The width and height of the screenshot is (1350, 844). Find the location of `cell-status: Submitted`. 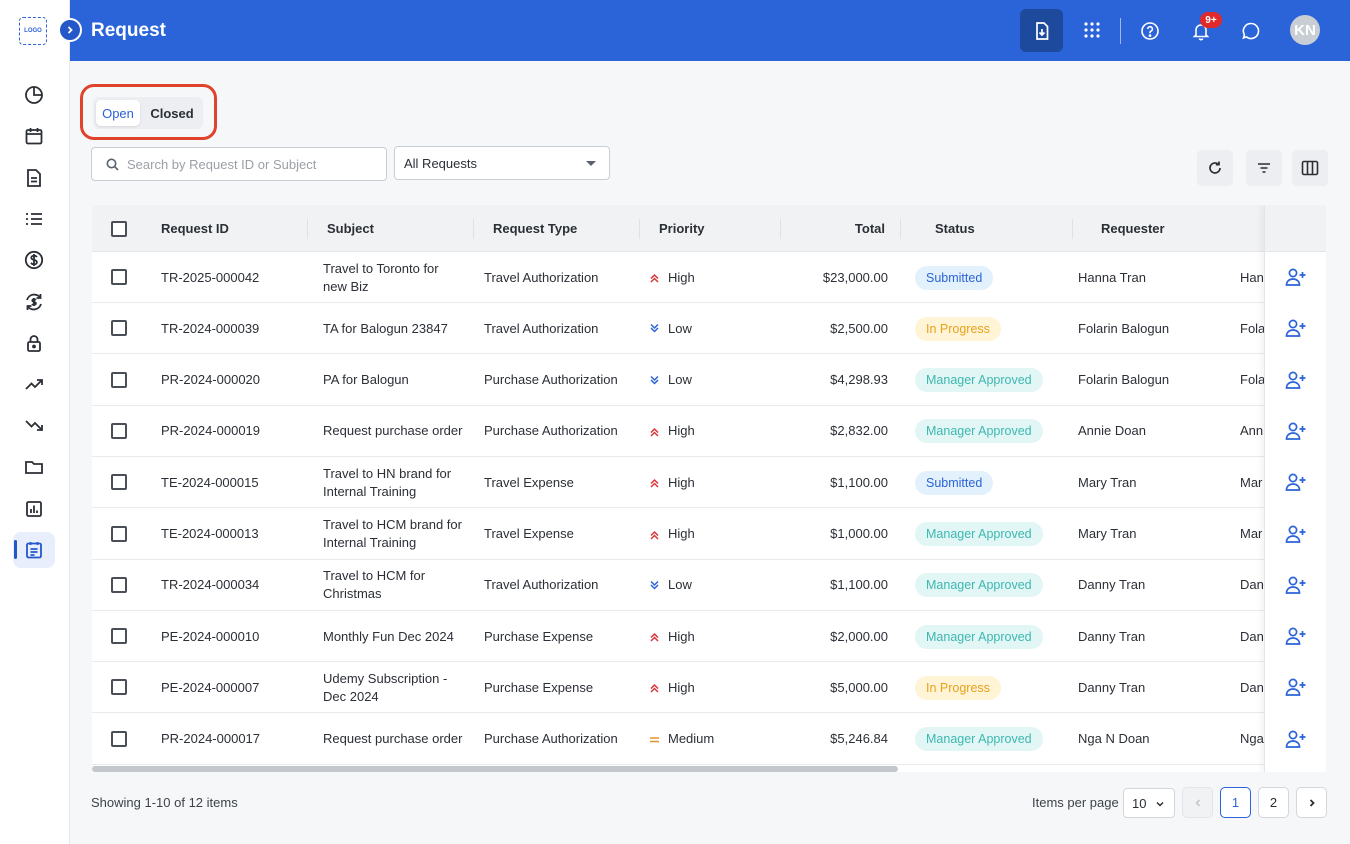

cell-status: Submitted is located at coordinates (990, 277).